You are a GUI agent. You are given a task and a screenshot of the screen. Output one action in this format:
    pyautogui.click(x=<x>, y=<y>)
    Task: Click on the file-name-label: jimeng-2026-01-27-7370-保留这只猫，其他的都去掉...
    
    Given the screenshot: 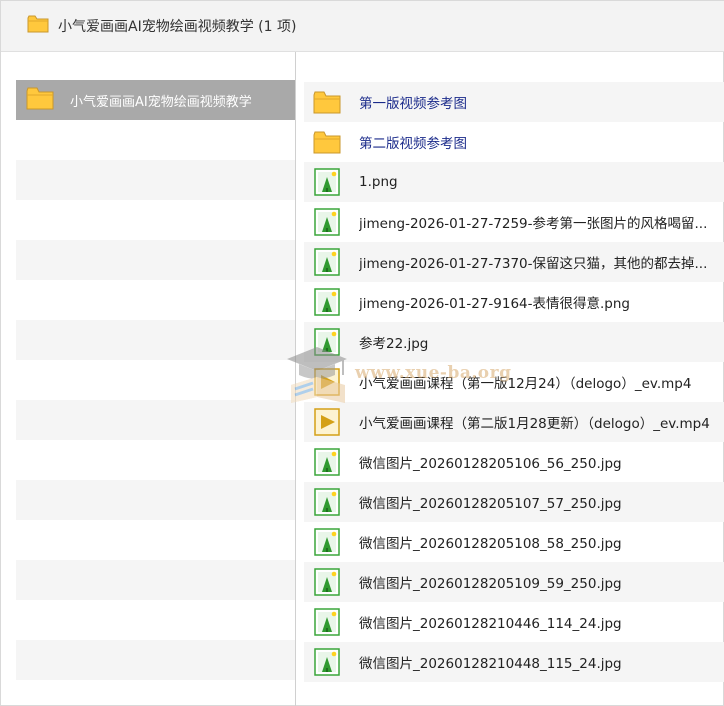 What is the action you would take?
    pyautogui.click(x=533, y=264)
    